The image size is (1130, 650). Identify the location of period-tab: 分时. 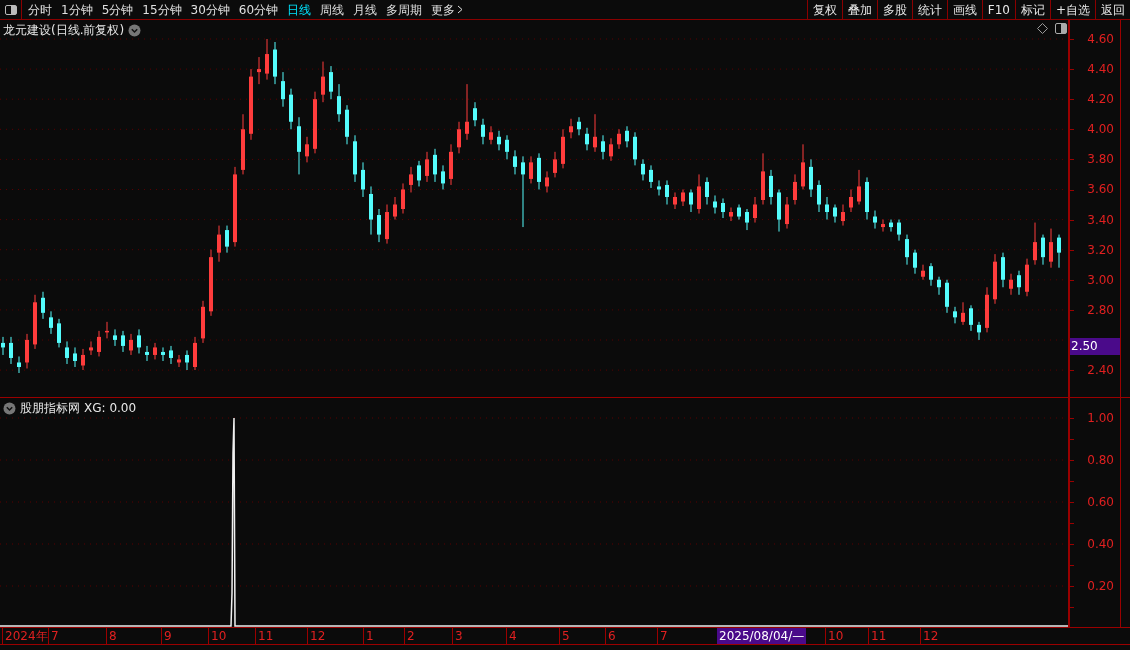
(40, 9).